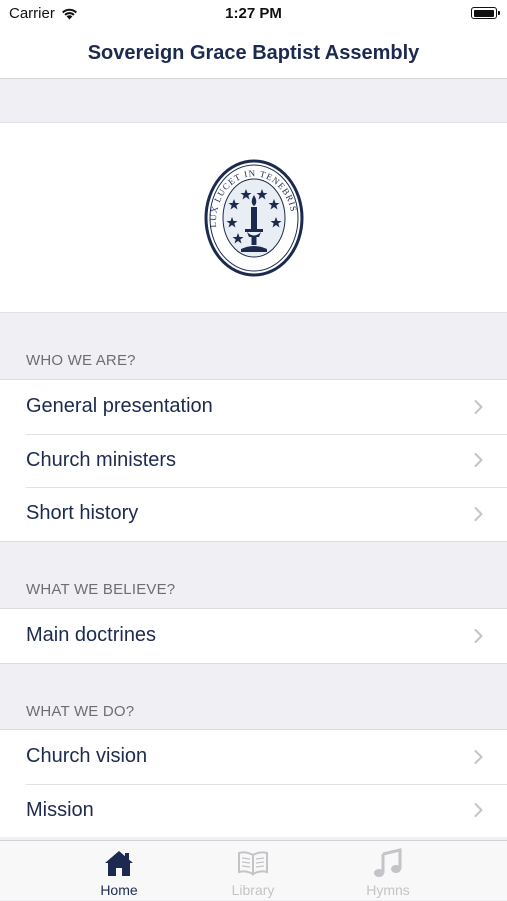 The width and height of the screenshot is (507, 901). I want to click on tab-library: Library, so click(253, 871).